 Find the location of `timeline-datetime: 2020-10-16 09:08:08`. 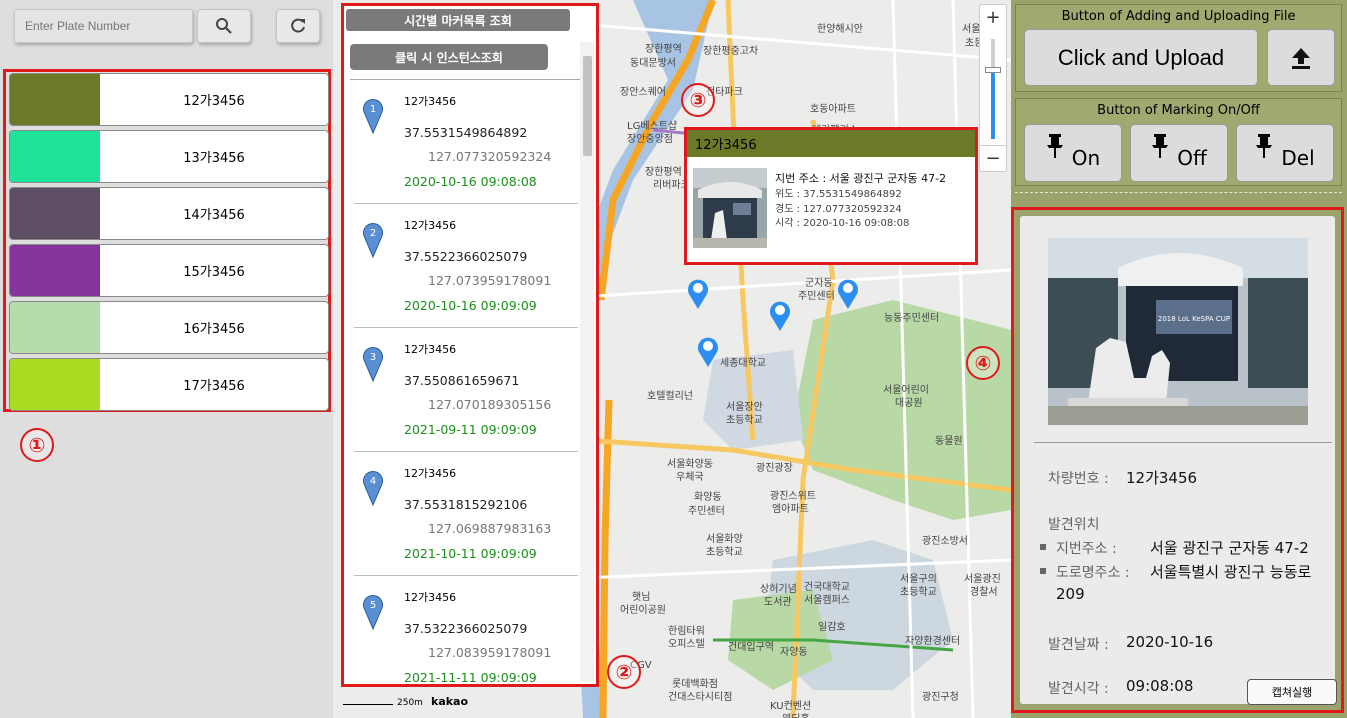

timeline-datetime: 2020-10-16 09:08:08 is located at coordinates (470, 181).